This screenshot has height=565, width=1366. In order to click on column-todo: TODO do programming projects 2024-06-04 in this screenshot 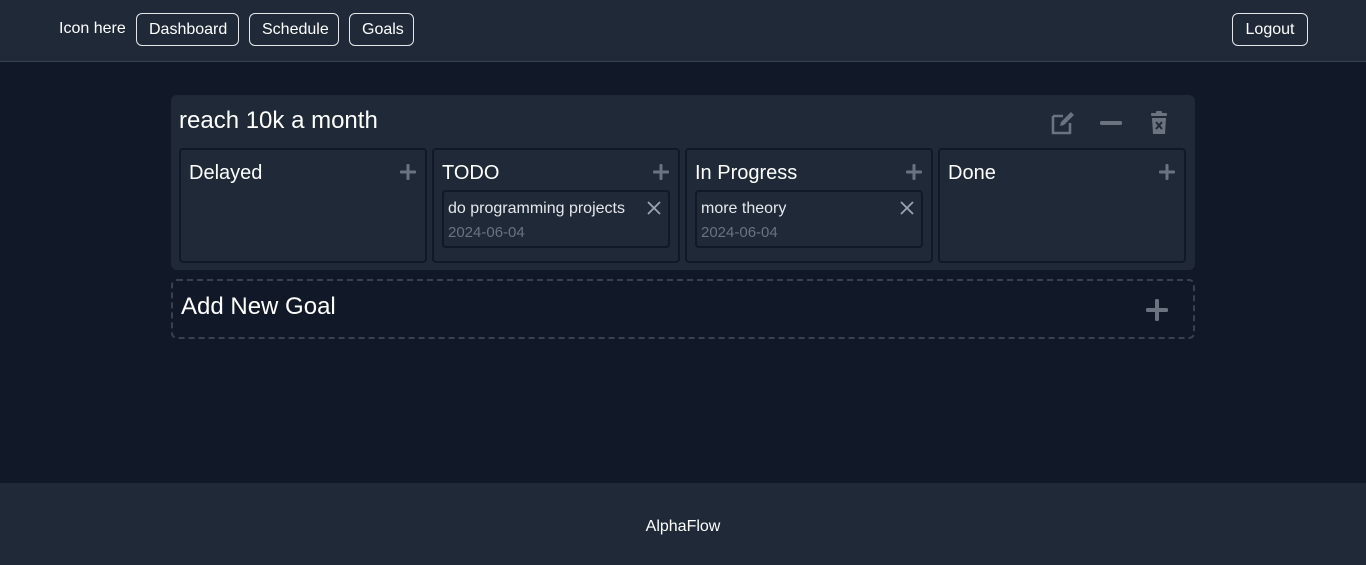, I will do `click(556, 205)`.